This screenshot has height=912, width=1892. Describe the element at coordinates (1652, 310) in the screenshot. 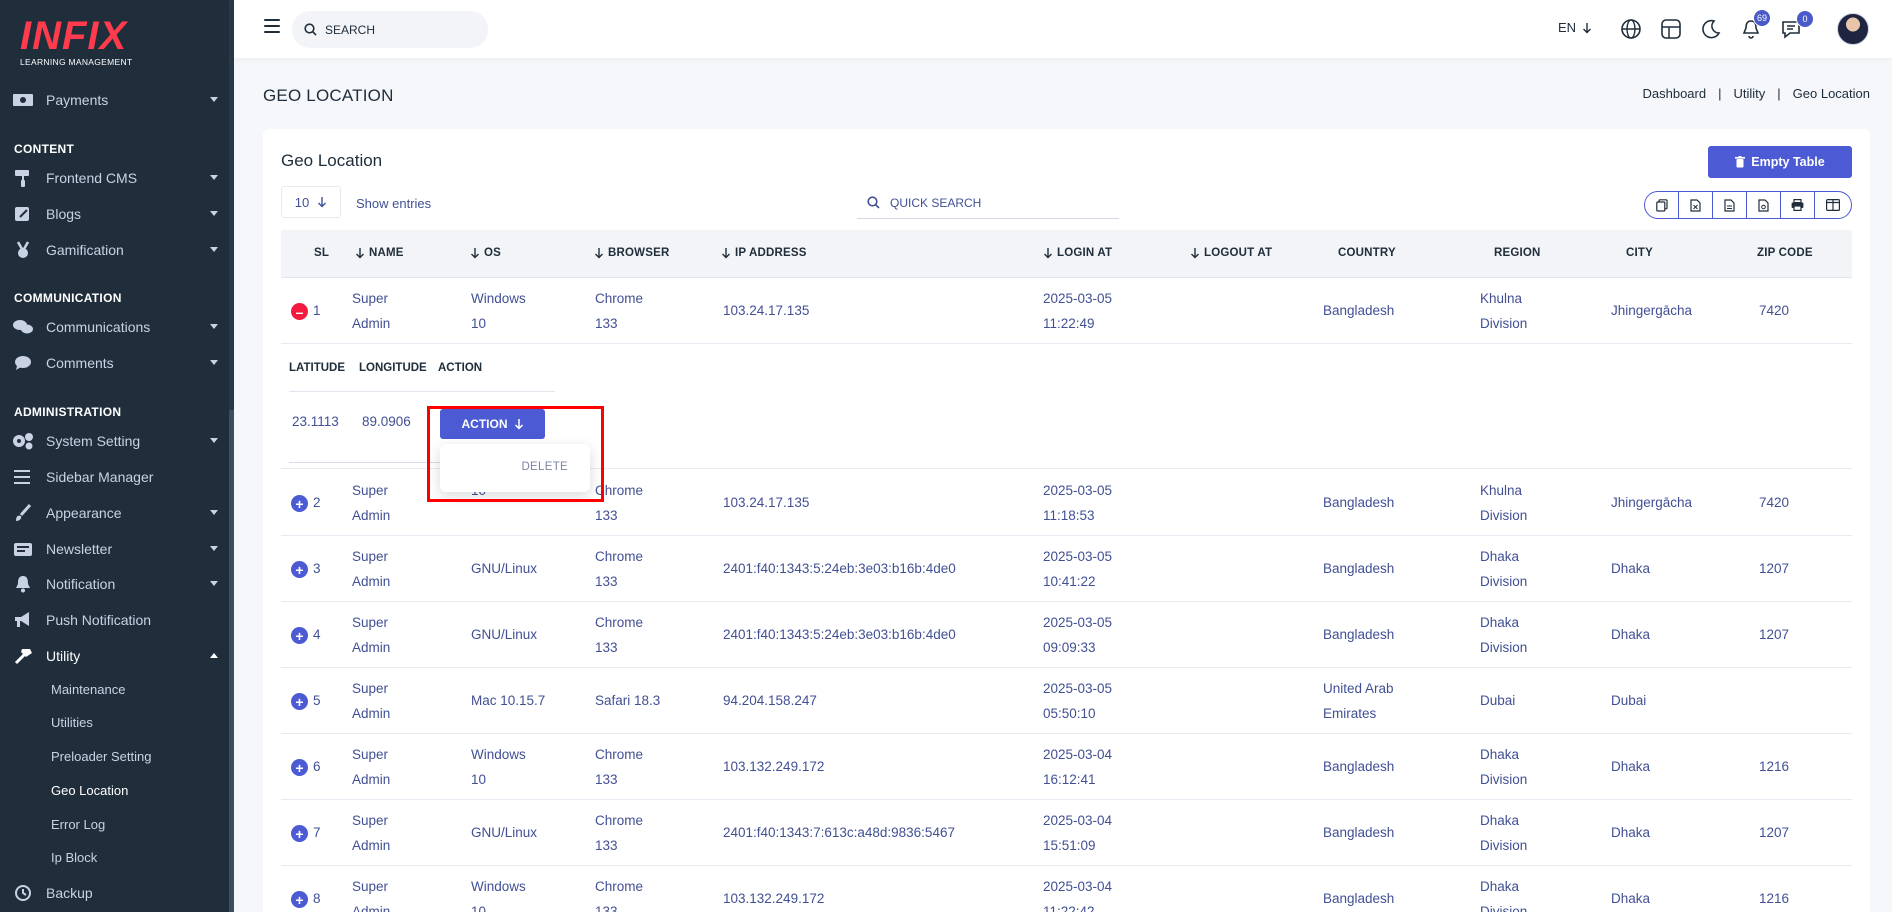

I see `cell-city: Jhingergācha` at that location.